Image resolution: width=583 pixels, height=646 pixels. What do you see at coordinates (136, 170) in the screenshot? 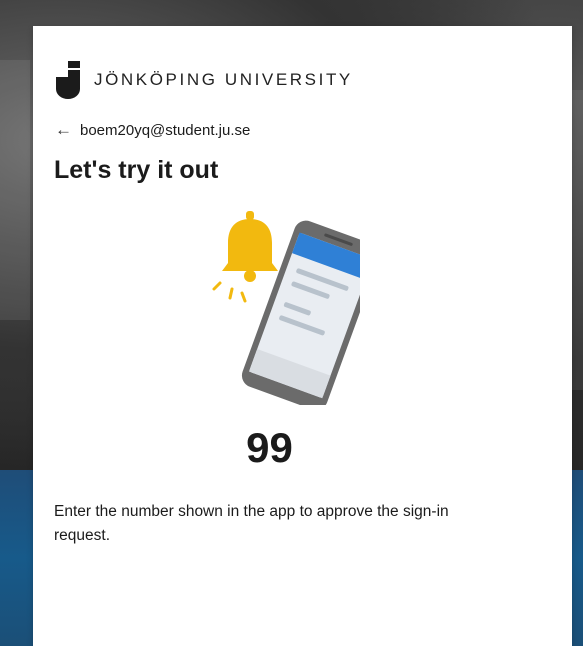
I see `page-title: Let's try it out` at bounding box center [136, 170].